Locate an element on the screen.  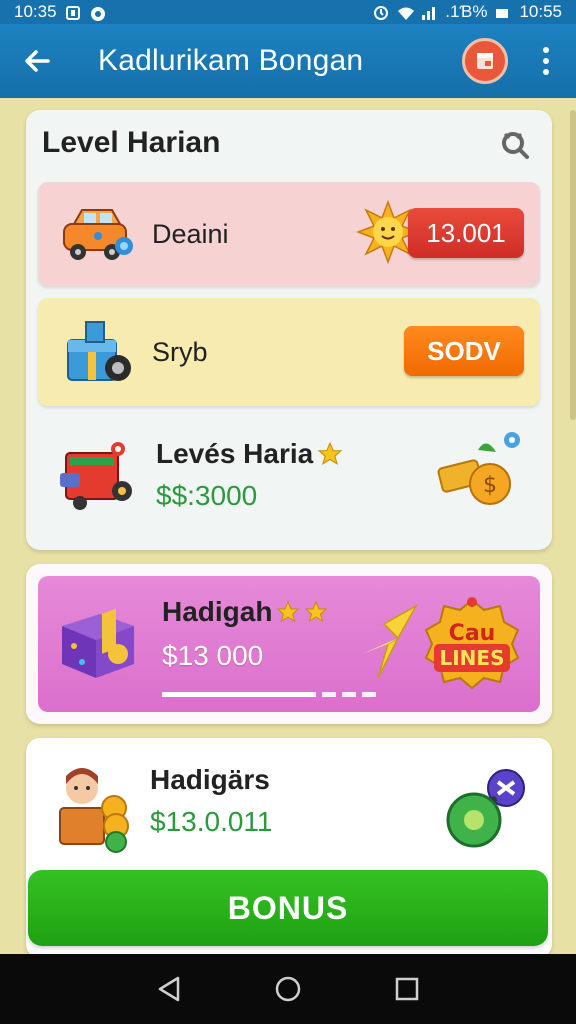
bonus-label: Hadigärs is located at coordinates (210, 779).